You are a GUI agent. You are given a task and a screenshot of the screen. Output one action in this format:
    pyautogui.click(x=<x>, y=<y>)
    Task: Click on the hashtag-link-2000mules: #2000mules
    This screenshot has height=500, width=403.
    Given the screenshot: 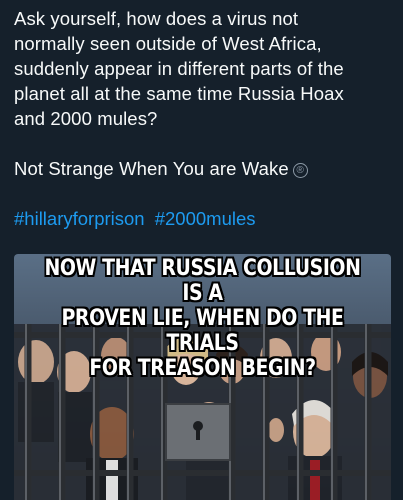 What is the action you would take?
    pyautogui.click(x=205, y=218)
    